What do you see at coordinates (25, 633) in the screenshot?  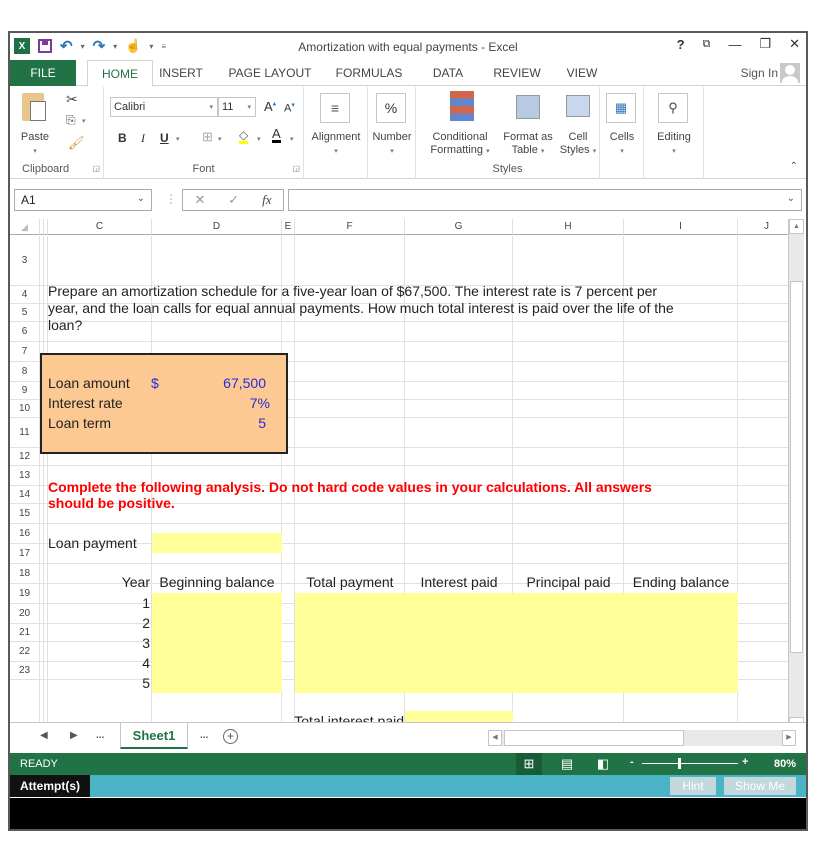 I see `row-header: 21` at bounding box center [25, 633].